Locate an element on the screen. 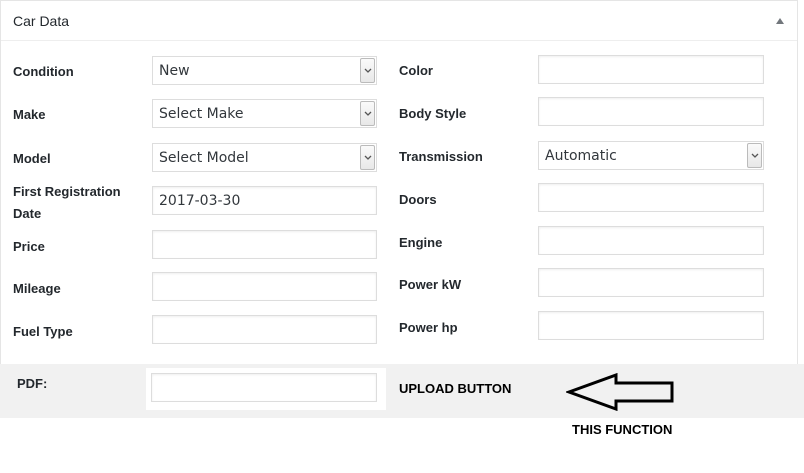 This screenshot has height=473, width=804. doors-input is located at coordinates (651, 197).